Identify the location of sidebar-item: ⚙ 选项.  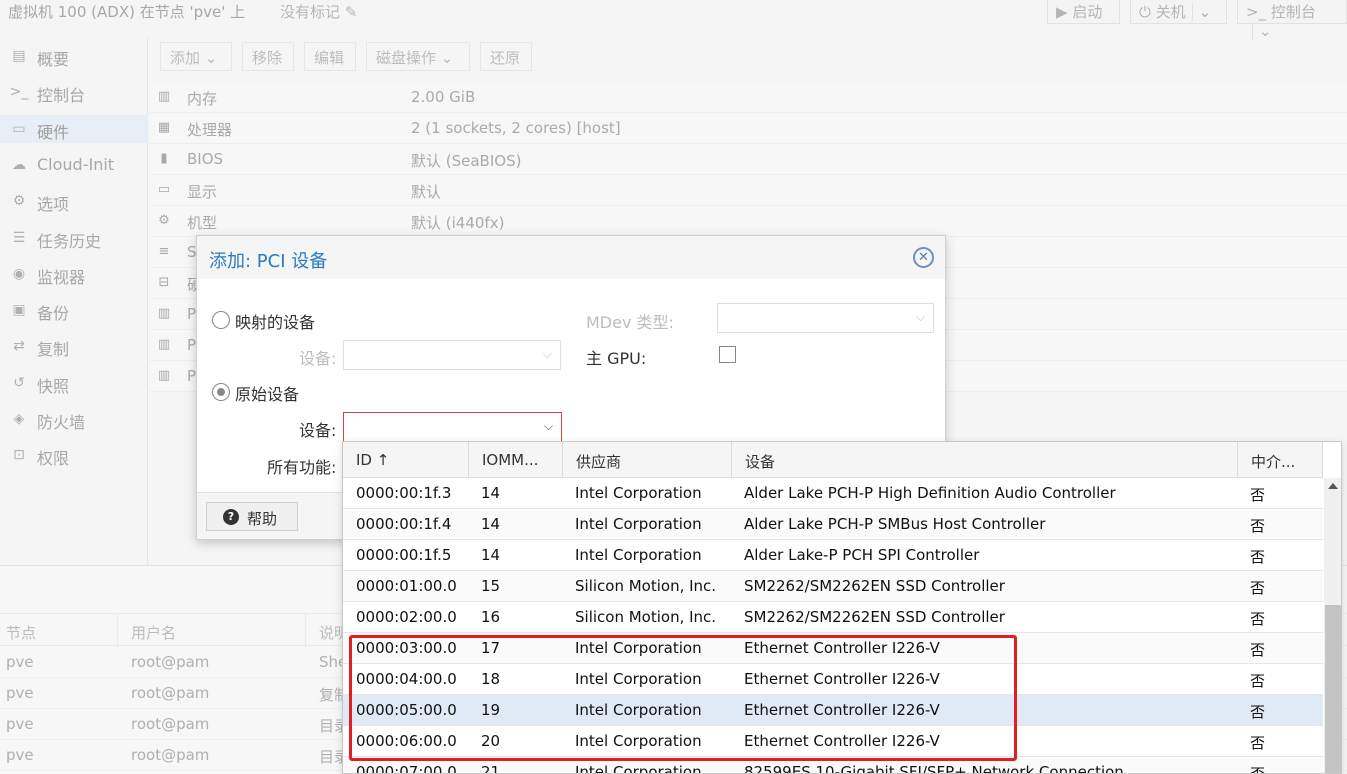
(74, 201).